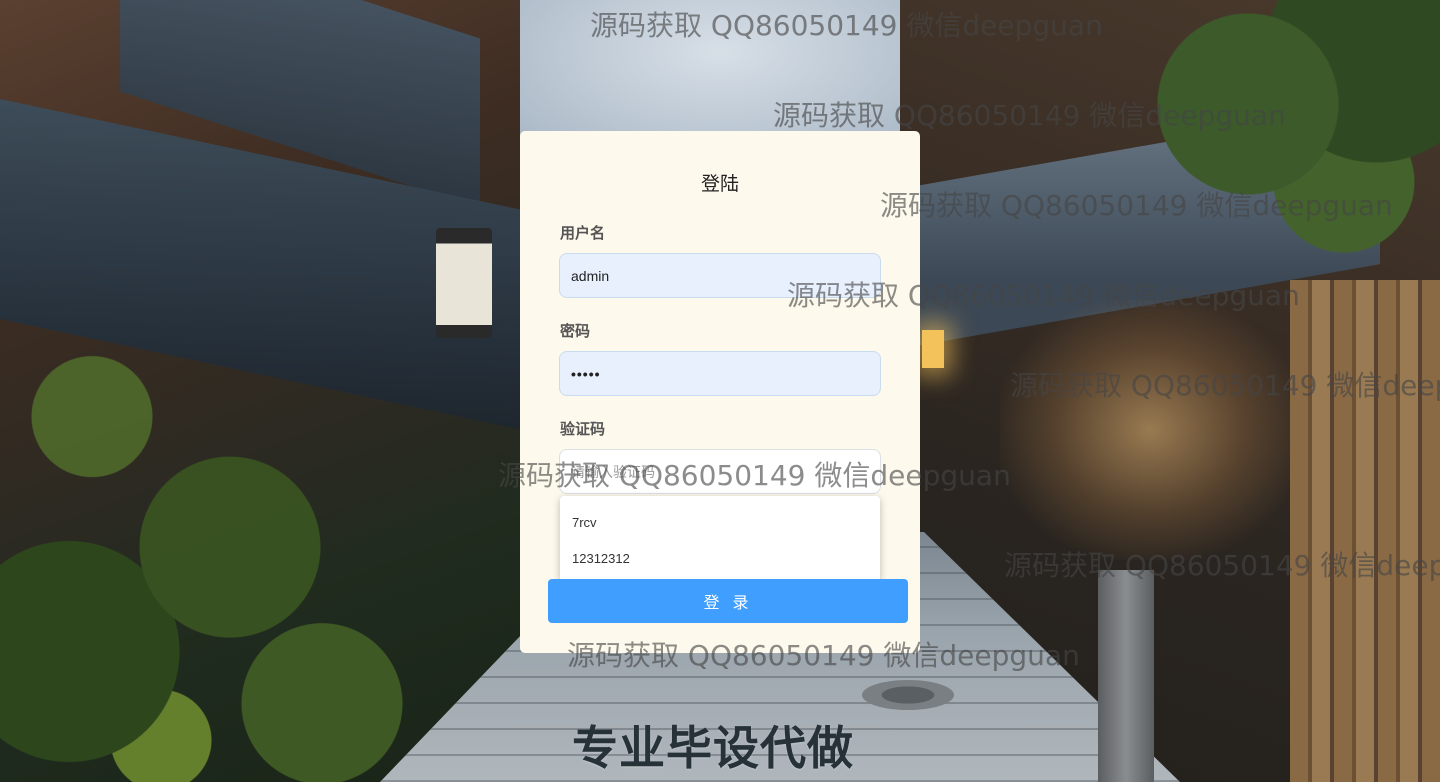 The height and width of the screenshot is (782, 1440). Describe the element at coordinates (583, 233) in the screenshot. I see `username-label: 用户名` at that location.